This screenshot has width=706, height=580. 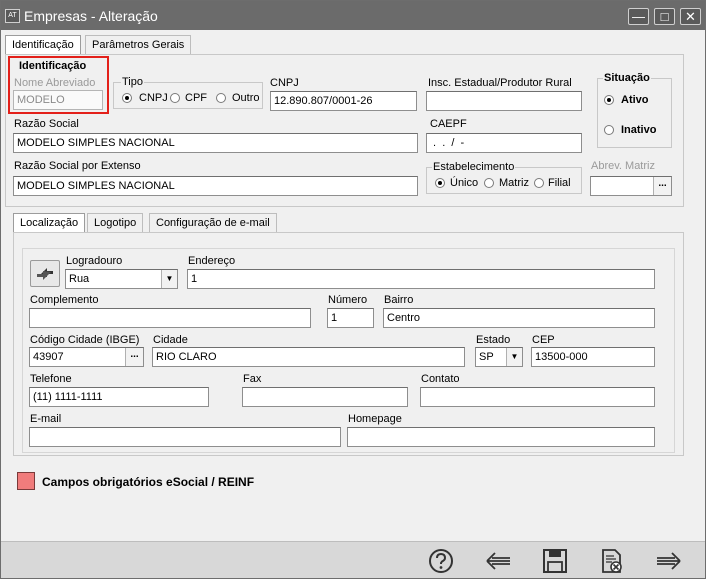 I want to click on tab-parametros-gerais: Parâmetros Gerais, so click(x=138, y=44).